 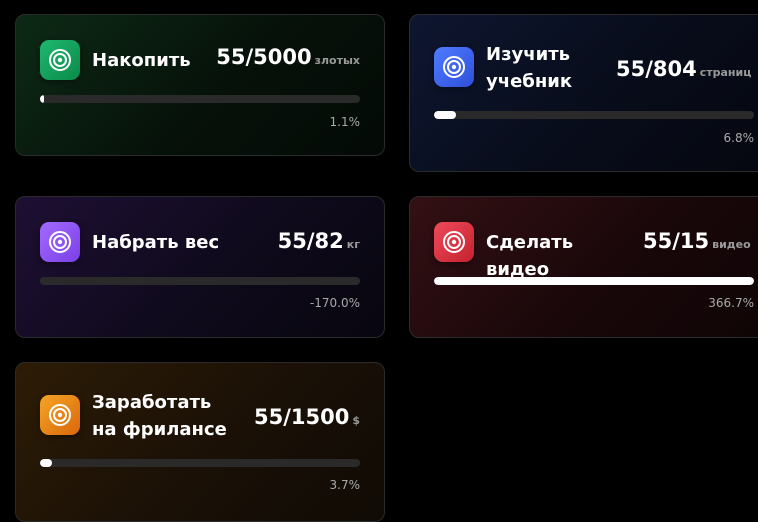 I want to click on goal-value-number: 55/5000, so click(x=264, y=57).